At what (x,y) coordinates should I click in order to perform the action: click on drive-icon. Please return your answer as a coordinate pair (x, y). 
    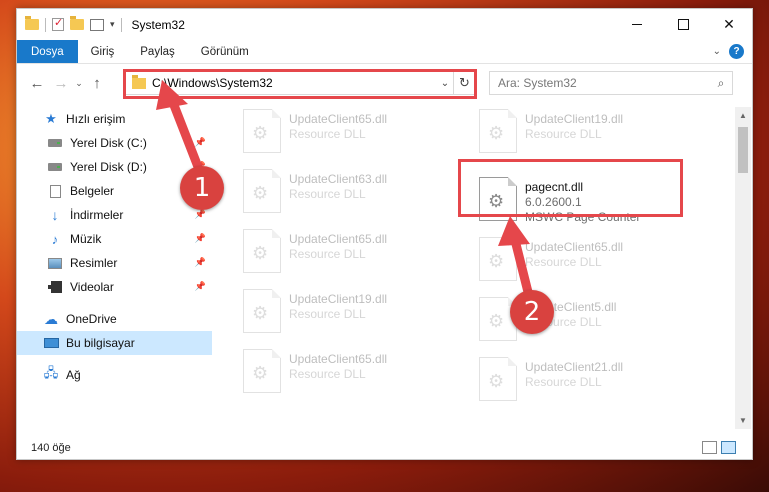
    Looking at the image, I should click on (55, 167).